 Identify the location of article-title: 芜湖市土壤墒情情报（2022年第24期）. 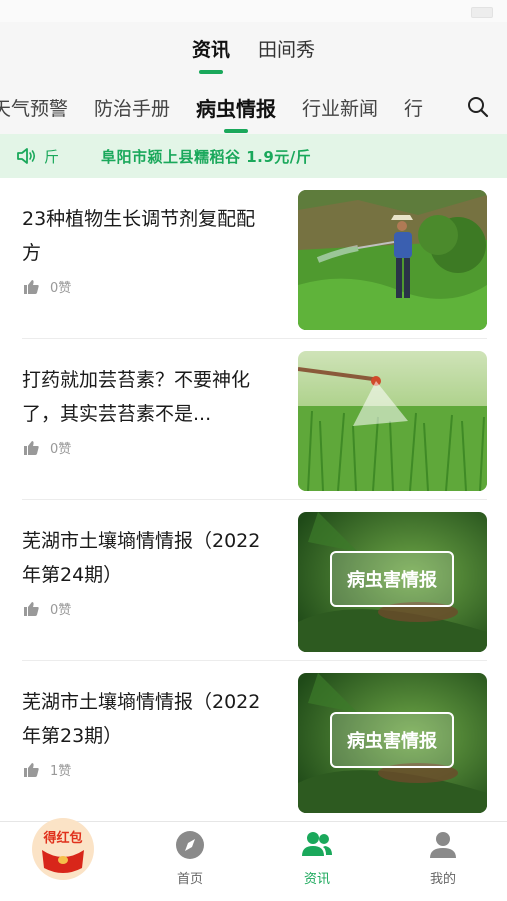
(141, 558).